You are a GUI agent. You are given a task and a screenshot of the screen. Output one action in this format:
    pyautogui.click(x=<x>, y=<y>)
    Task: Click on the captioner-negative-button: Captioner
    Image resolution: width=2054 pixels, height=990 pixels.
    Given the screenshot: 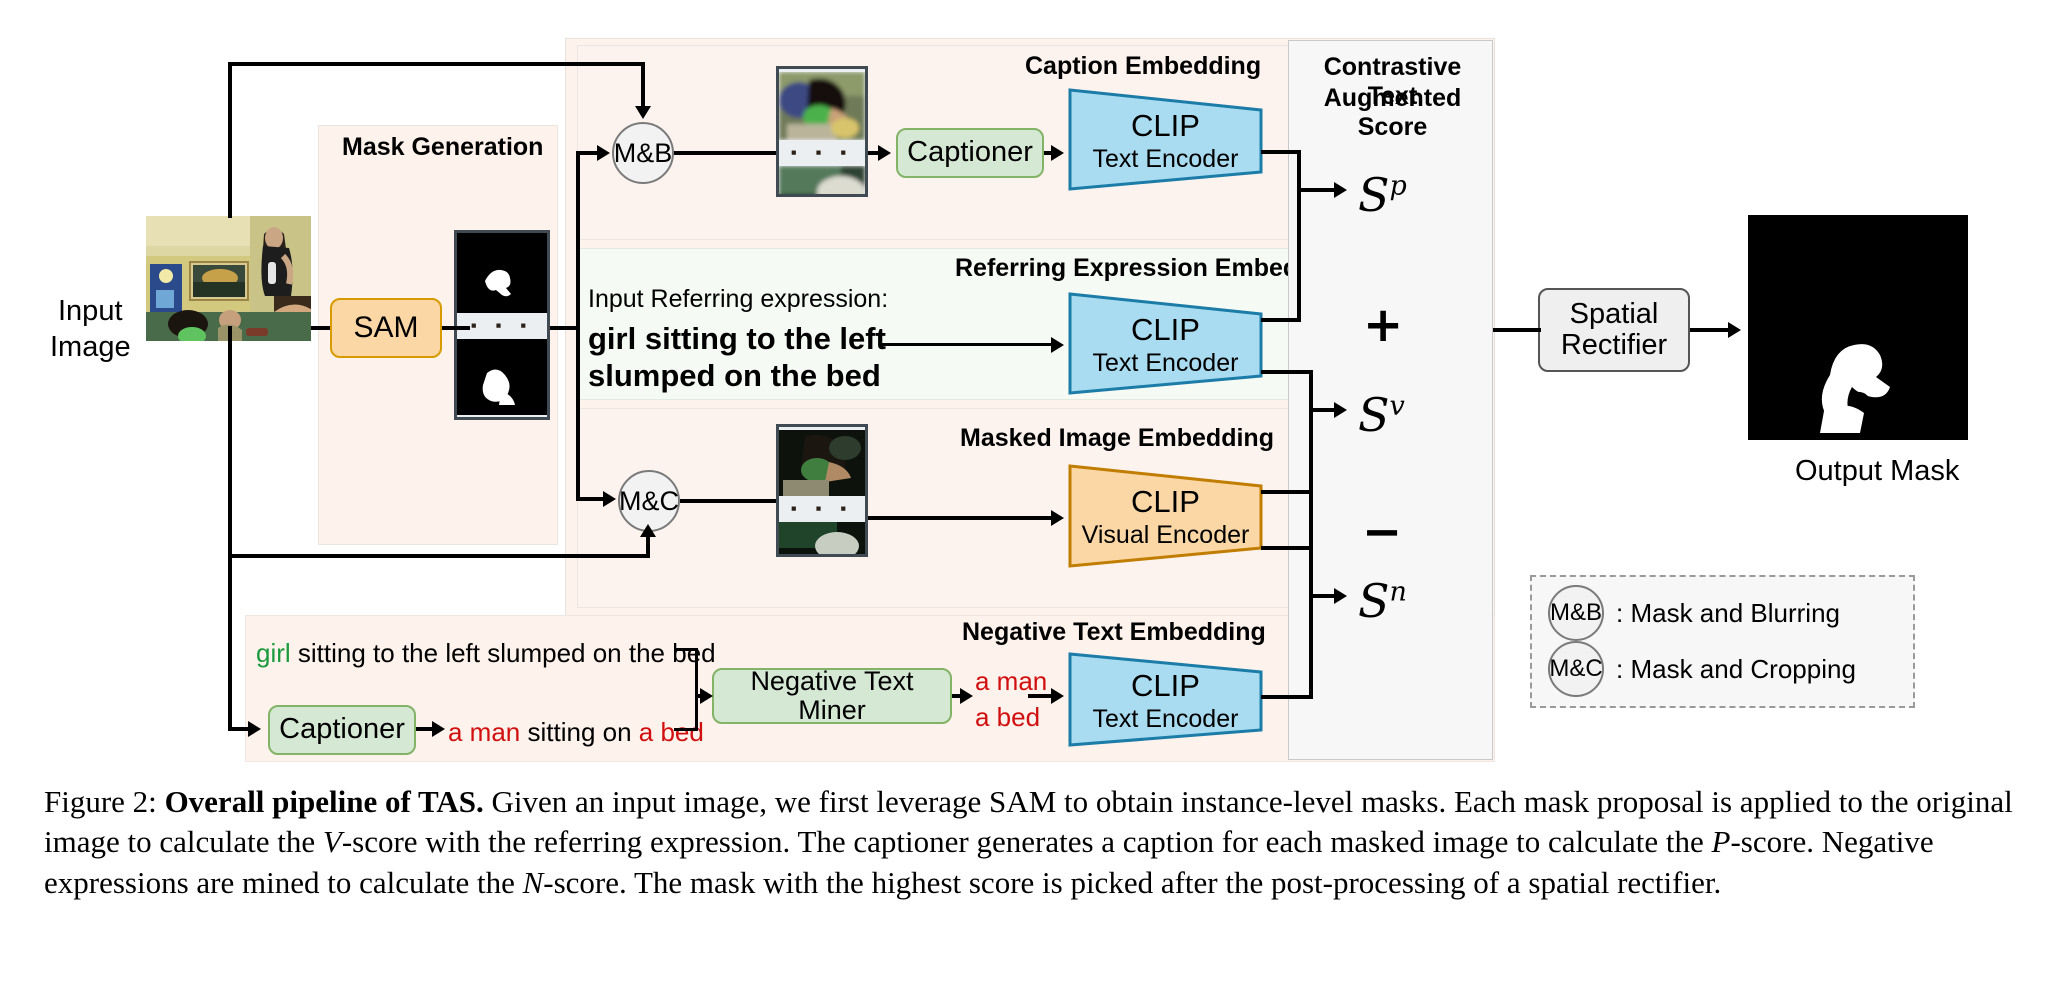 What is the action you would take?
    pyautogui.click(x=342, y=730)
    